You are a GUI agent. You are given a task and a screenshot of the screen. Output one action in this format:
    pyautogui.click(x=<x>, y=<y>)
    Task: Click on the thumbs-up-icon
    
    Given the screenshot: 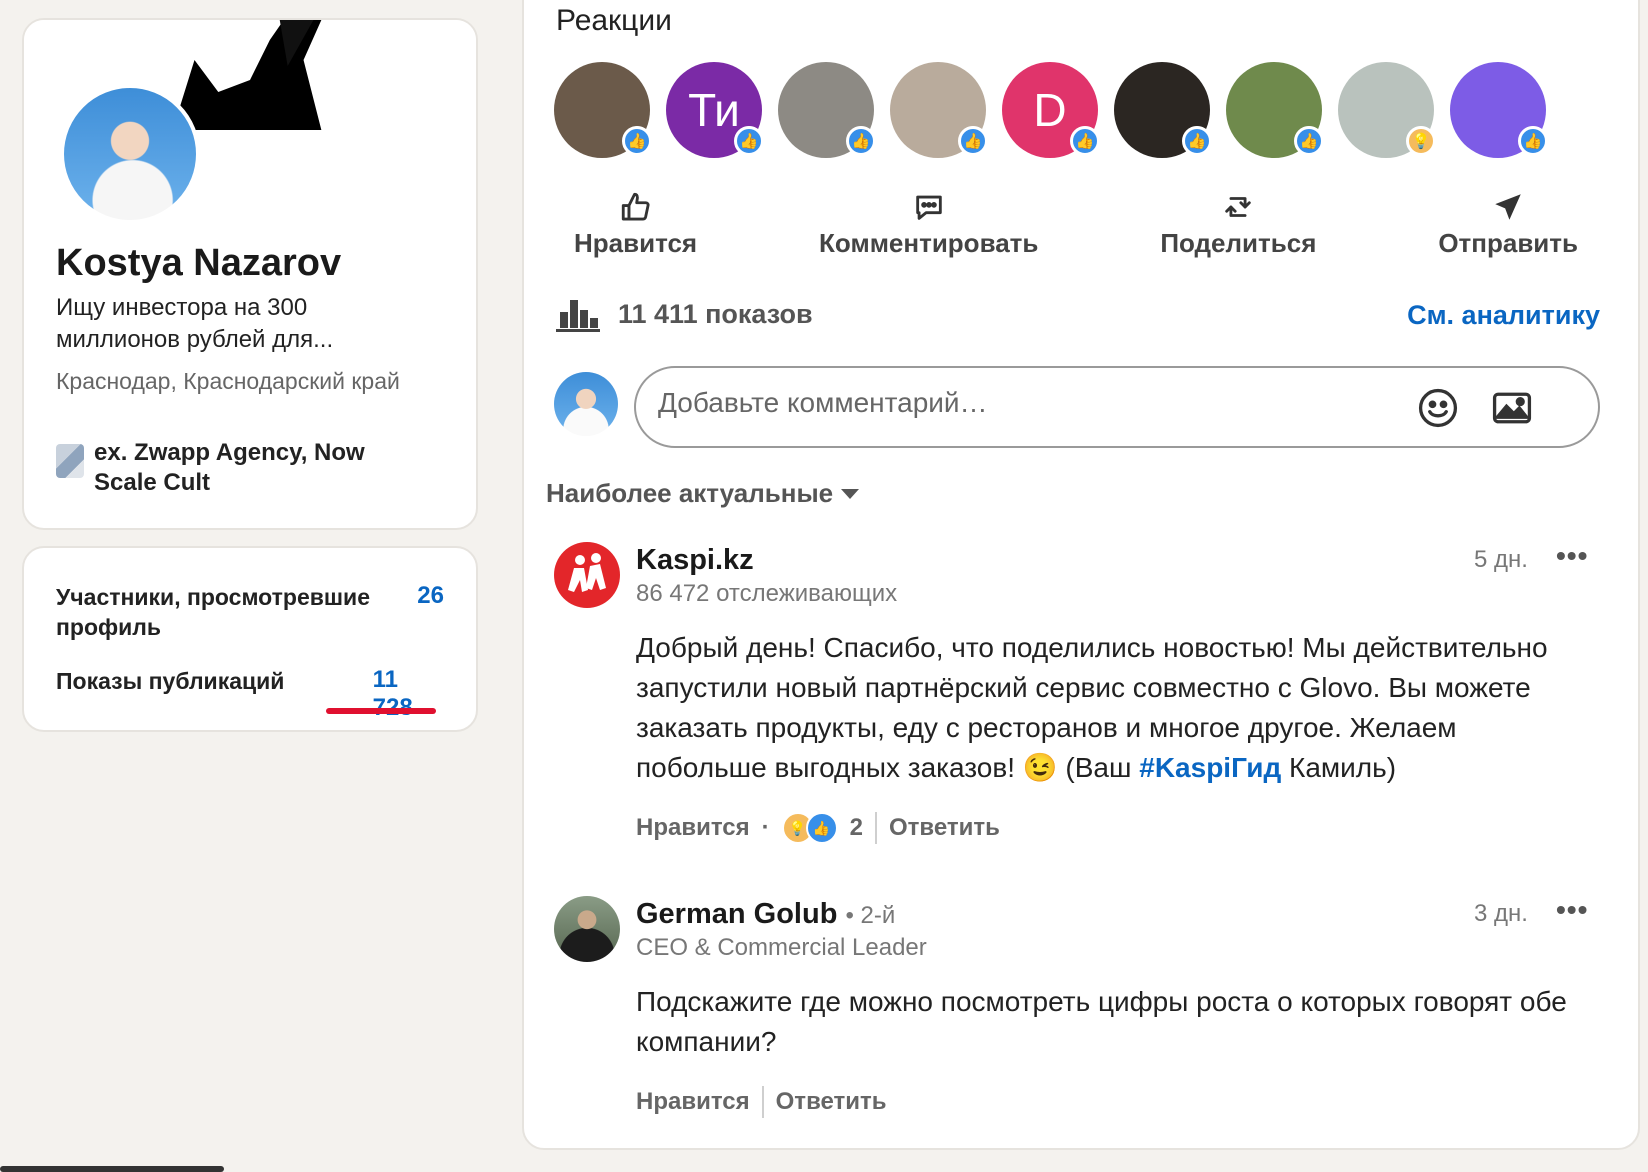 What is the action you would take?
    pyautogui.click(x=635, y=206)
    